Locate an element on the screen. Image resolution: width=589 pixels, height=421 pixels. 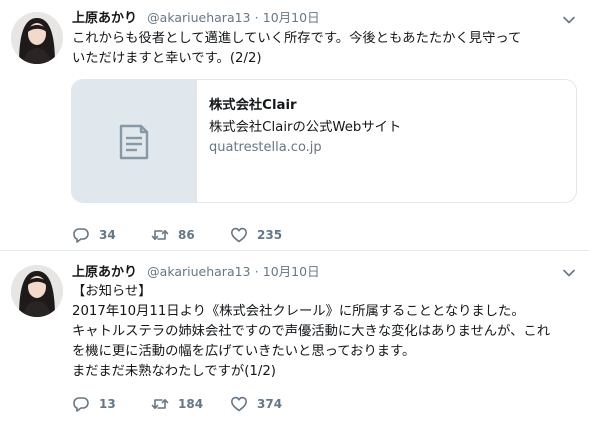
card-title: 株式会社Clair is located at coordinates (253, 105).